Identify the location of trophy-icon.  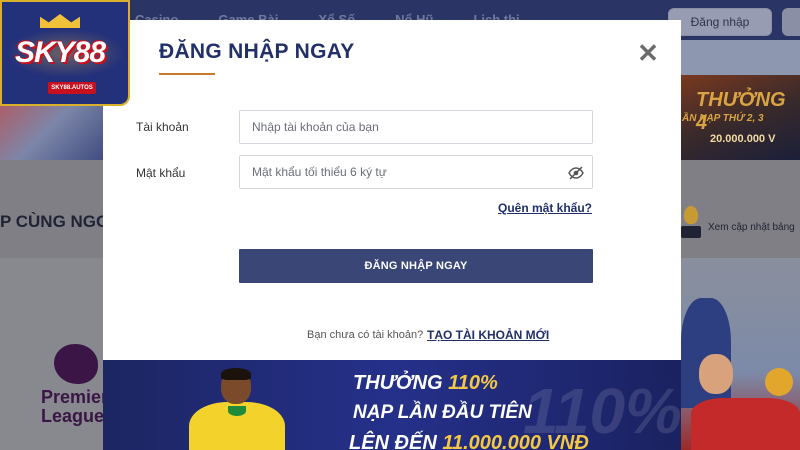
(691, 224).